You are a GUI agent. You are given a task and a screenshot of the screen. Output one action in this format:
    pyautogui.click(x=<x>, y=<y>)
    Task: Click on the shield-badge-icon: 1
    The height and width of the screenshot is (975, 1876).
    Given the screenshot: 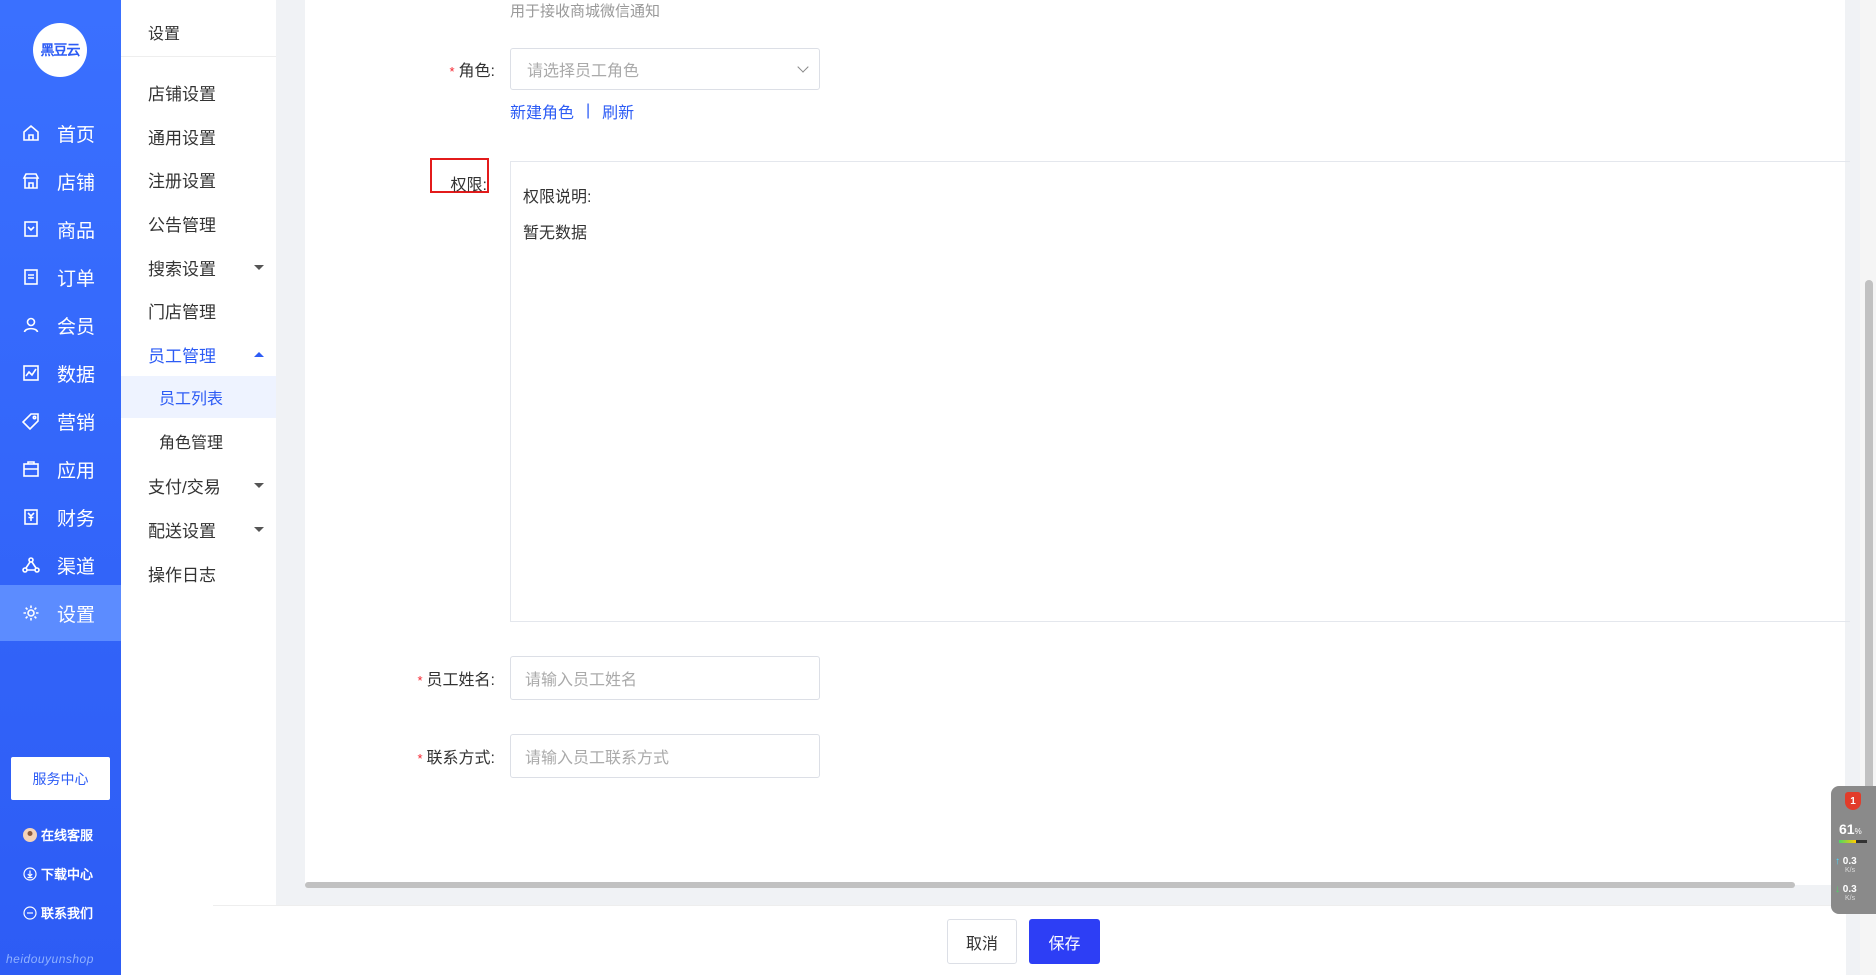 What is the action you would take?
    pyautogui.click(x=1853, y=801)
    